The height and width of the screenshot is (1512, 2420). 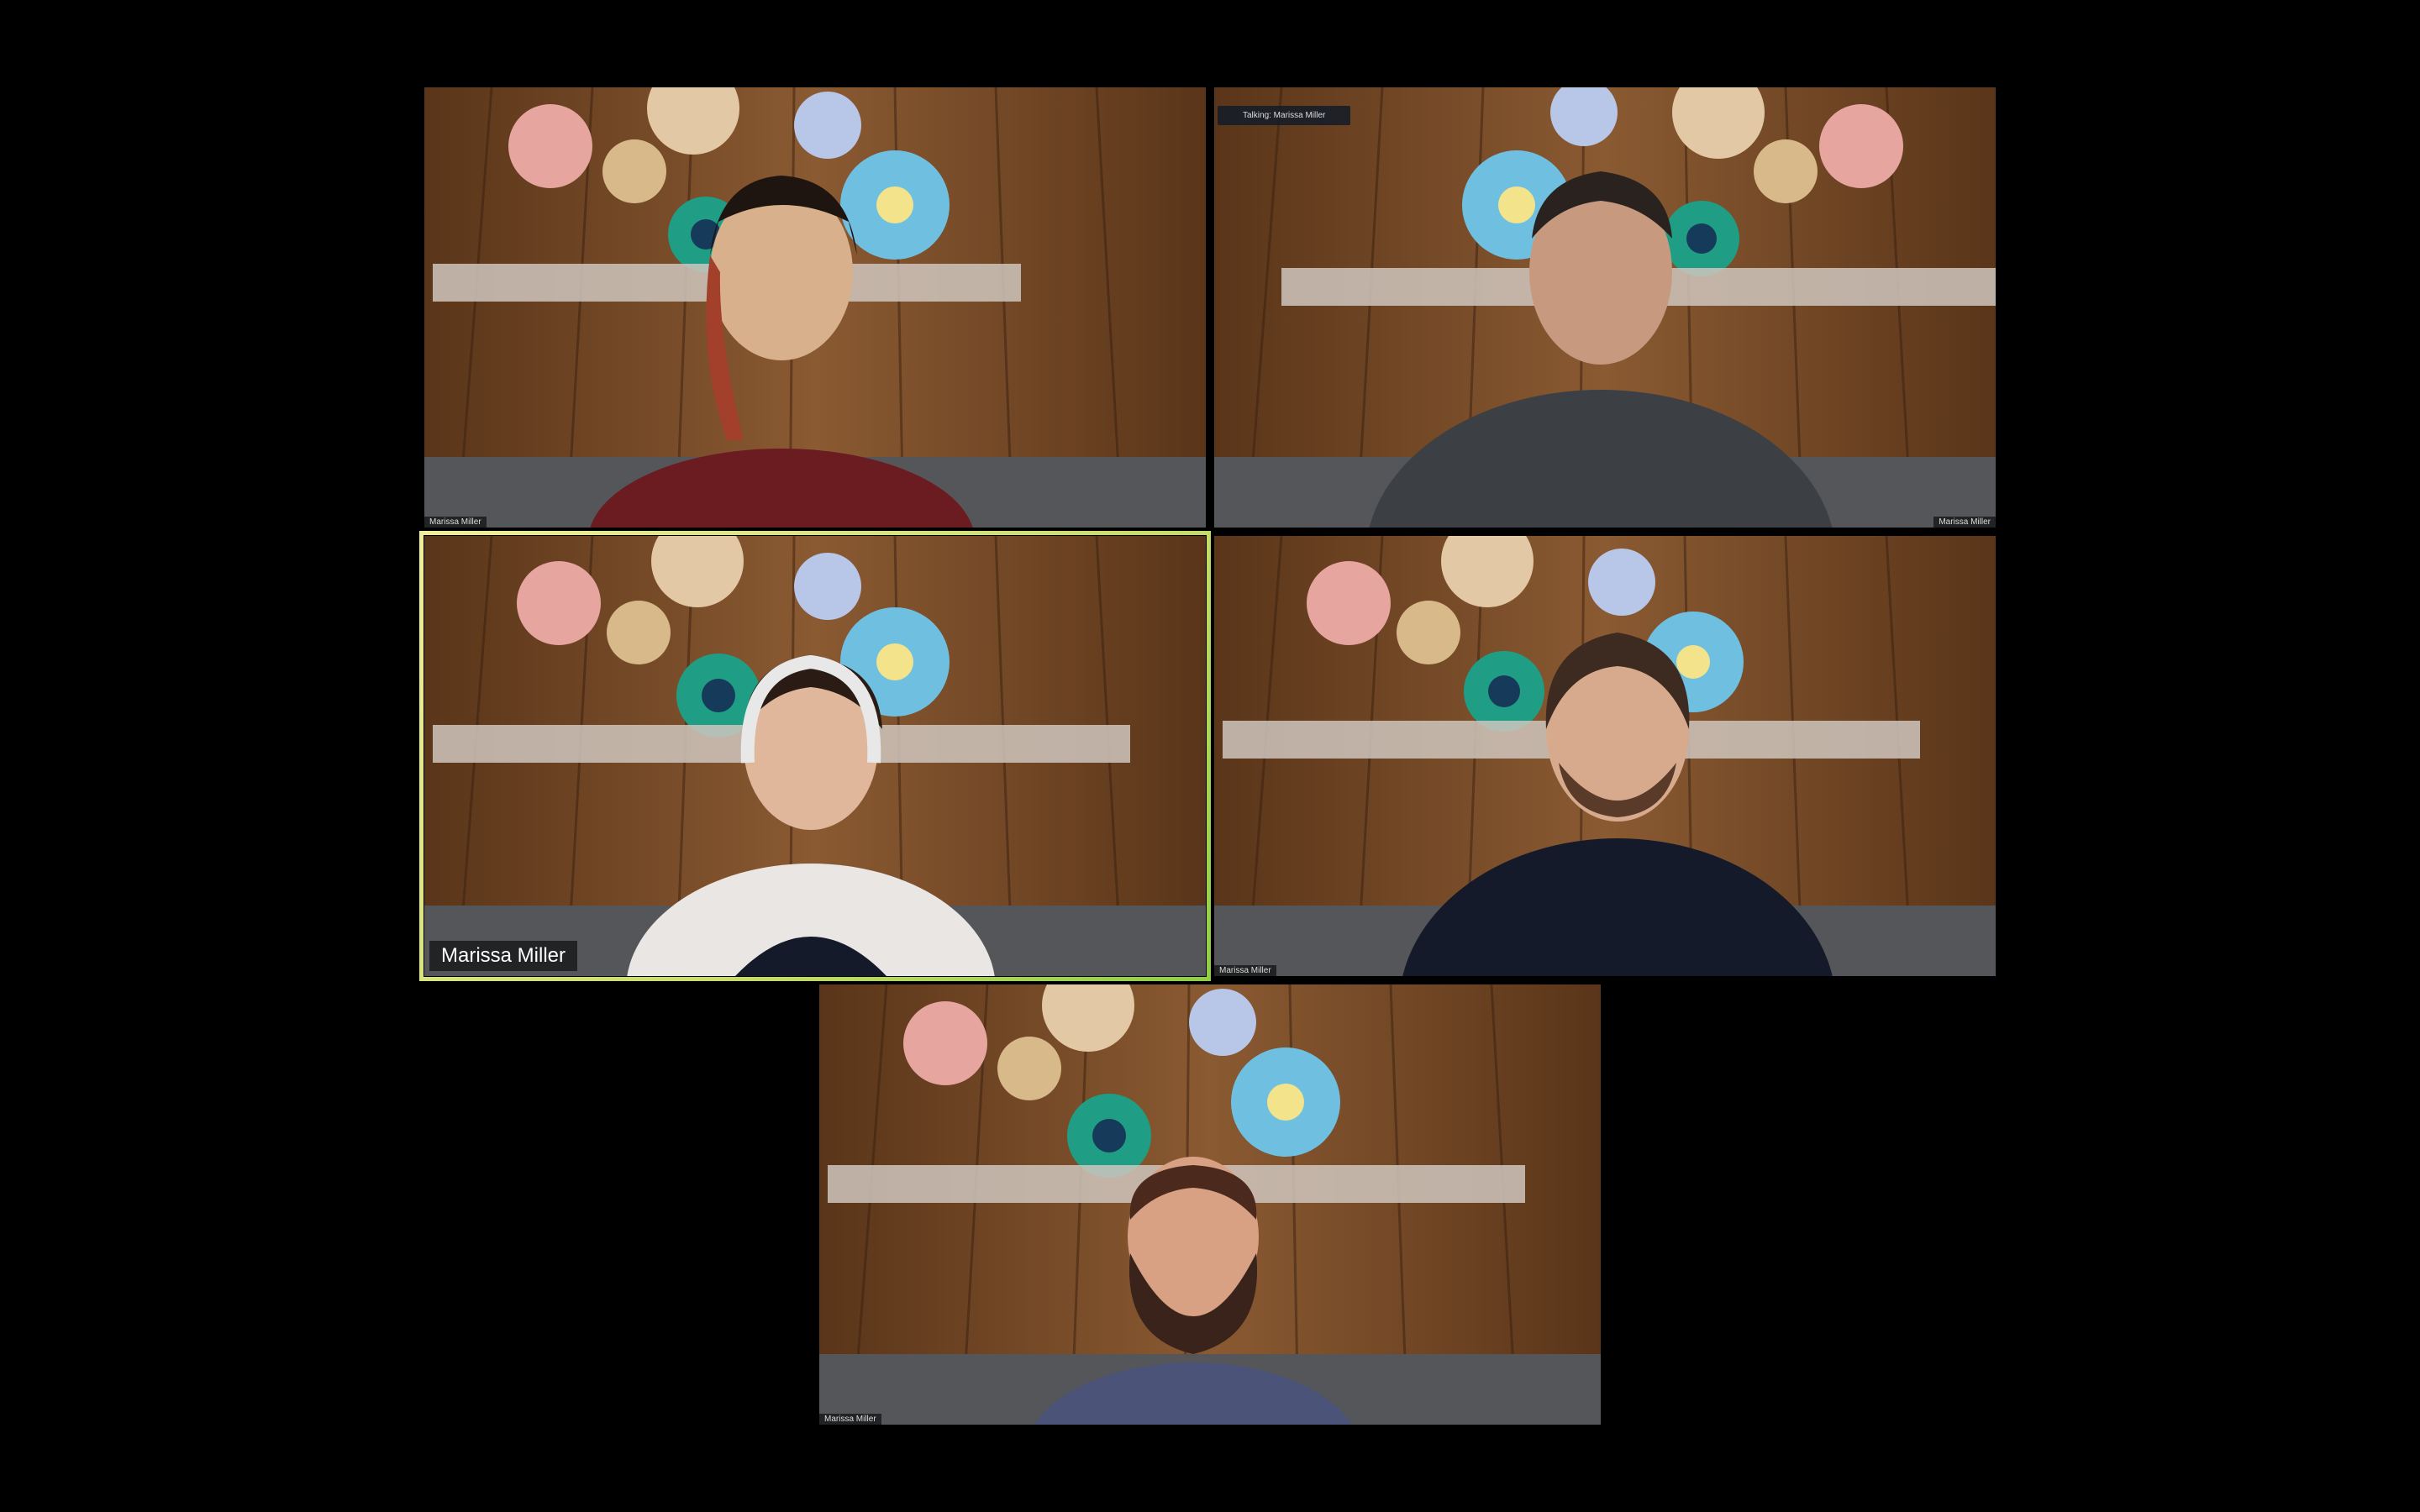 I want to click on video-tile-5: Marissa Miller, so click(x=1210, y=1204).